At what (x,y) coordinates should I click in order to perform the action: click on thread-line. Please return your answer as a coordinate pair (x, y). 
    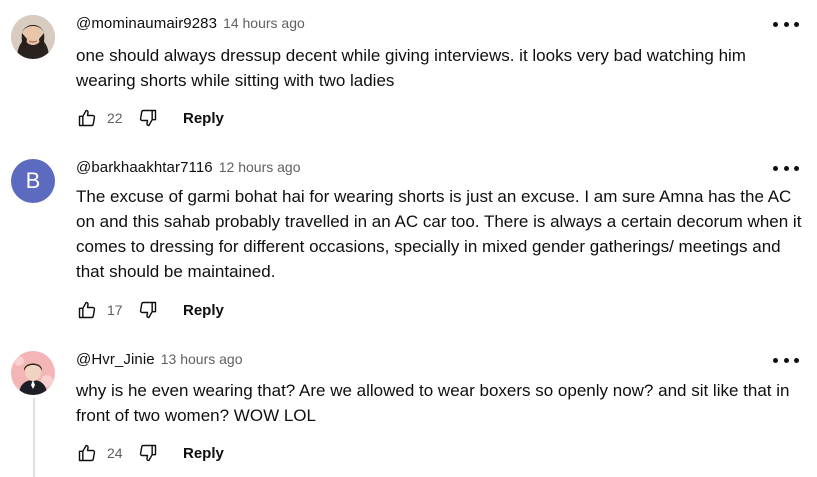
    Looking at the image, I should click on (34, 437).